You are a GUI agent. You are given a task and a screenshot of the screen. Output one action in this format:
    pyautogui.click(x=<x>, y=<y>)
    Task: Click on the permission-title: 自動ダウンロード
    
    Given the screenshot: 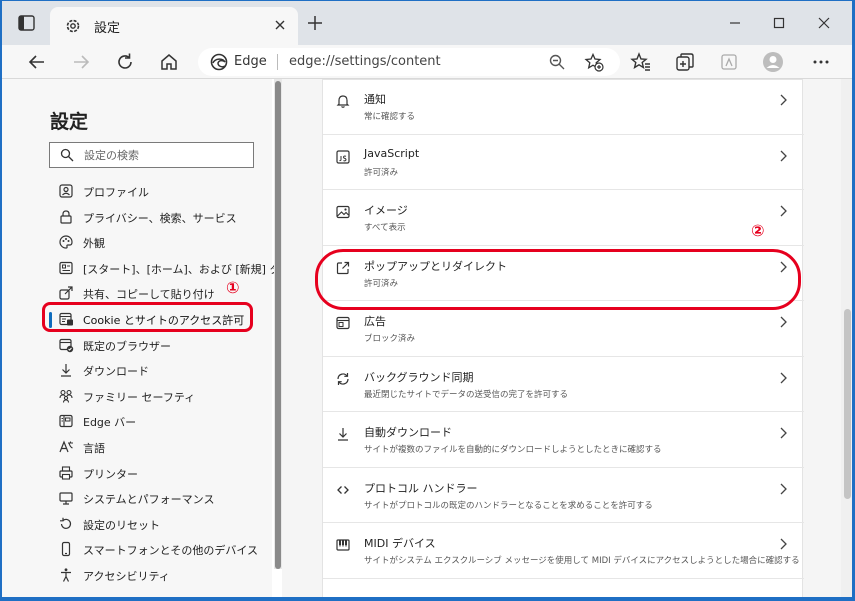 What is the action you would take?
    pyautogui.click(x=408, y=432)
    